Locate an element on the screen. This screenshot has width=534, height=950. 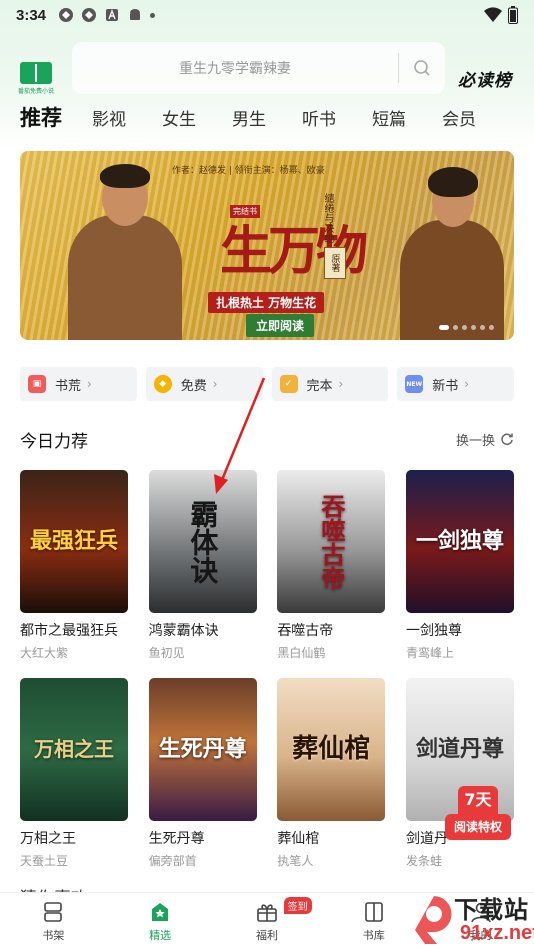
carousel-dot-active is located at coordinates (444, 327).